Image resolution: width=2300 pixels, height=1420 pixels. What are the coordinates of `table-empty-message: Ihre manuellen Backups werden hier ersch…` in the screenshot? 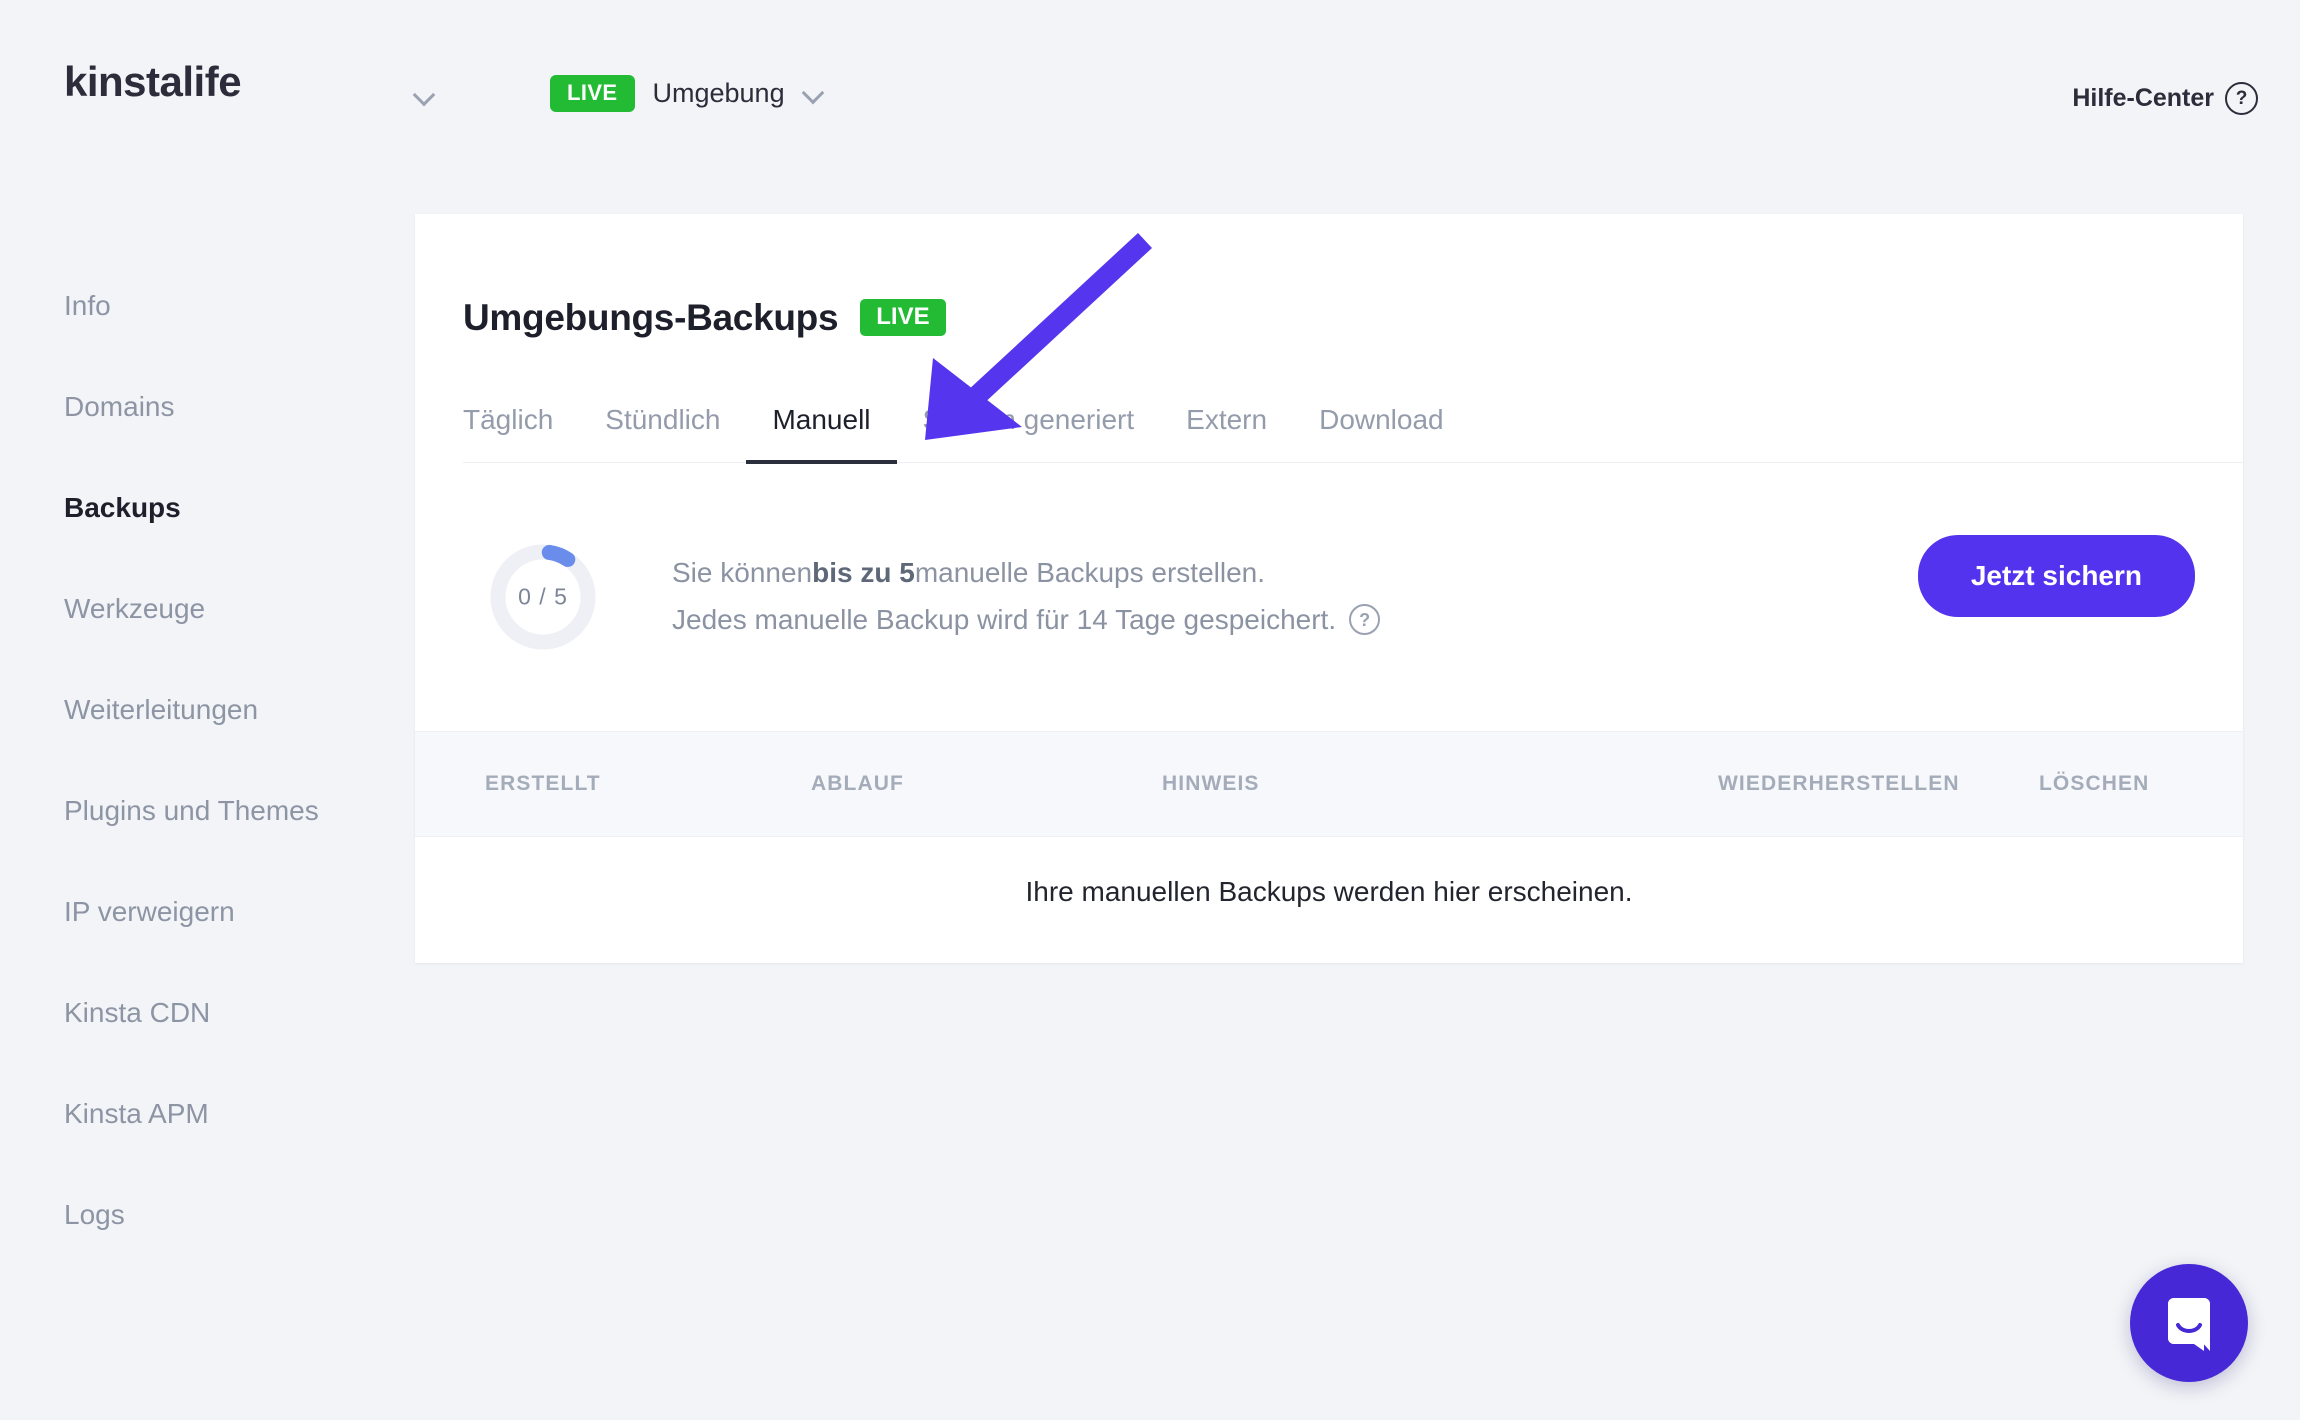 It's located at (1329, 892).